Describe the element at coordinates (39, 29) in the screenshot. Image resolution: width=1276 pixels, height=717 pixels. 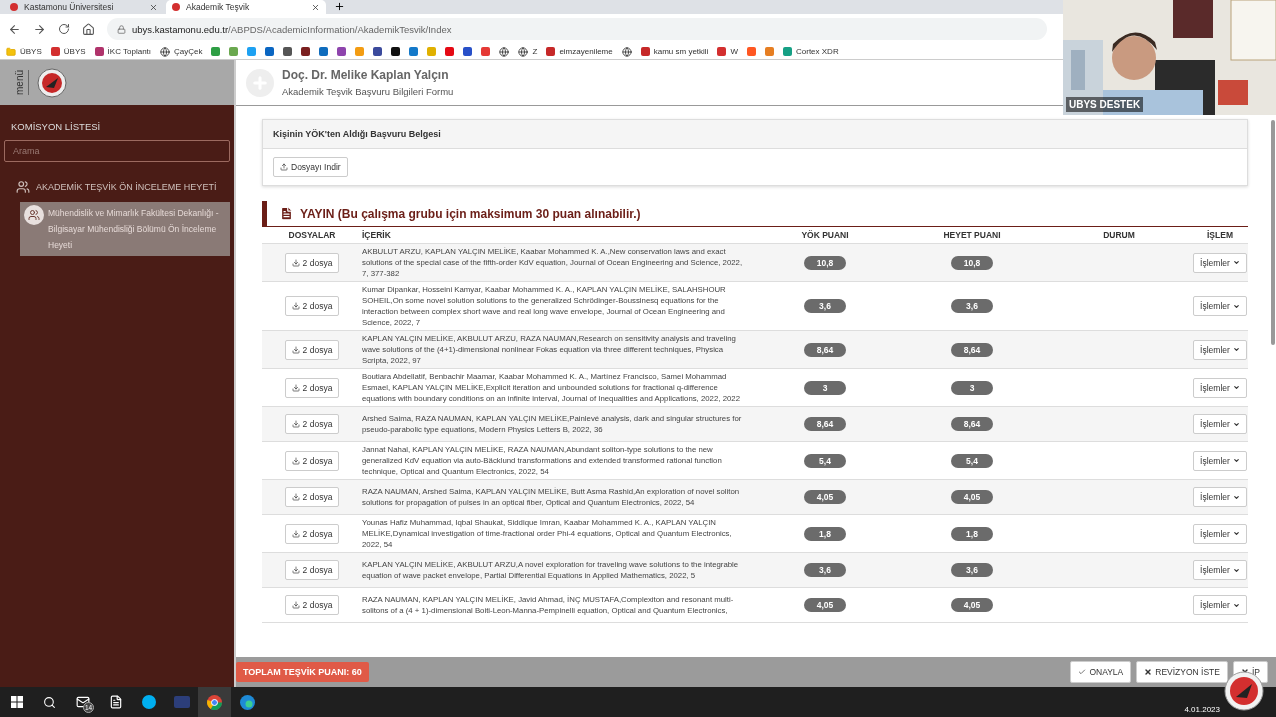
I see `forward-icon` at that location.